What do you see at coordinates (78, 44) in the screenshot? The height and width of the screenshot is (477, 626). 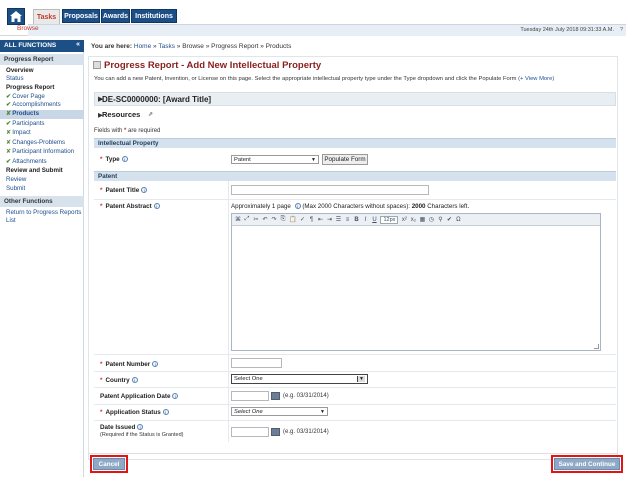 I see `collapse-sidebar-icon: «` at bounding box center [78, 44].